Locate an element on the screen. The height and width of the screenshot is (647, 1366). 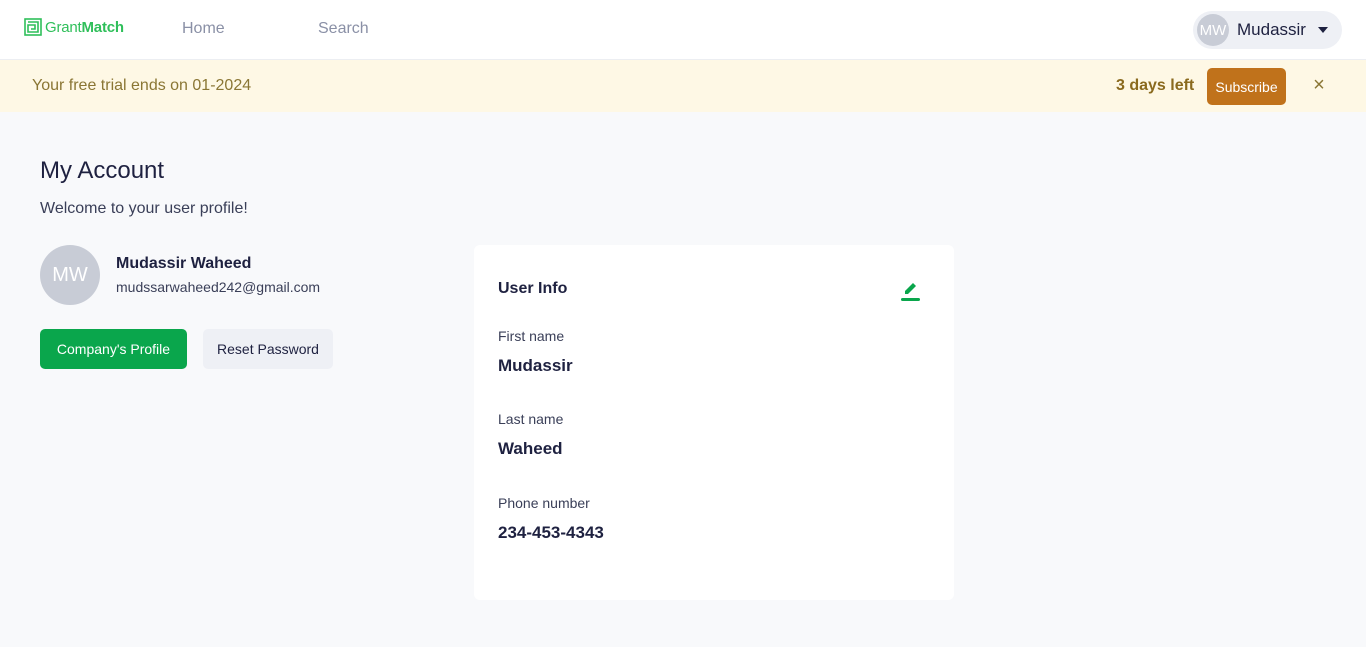
first-name-value: Mudassir is located at coordinates (535, 365).